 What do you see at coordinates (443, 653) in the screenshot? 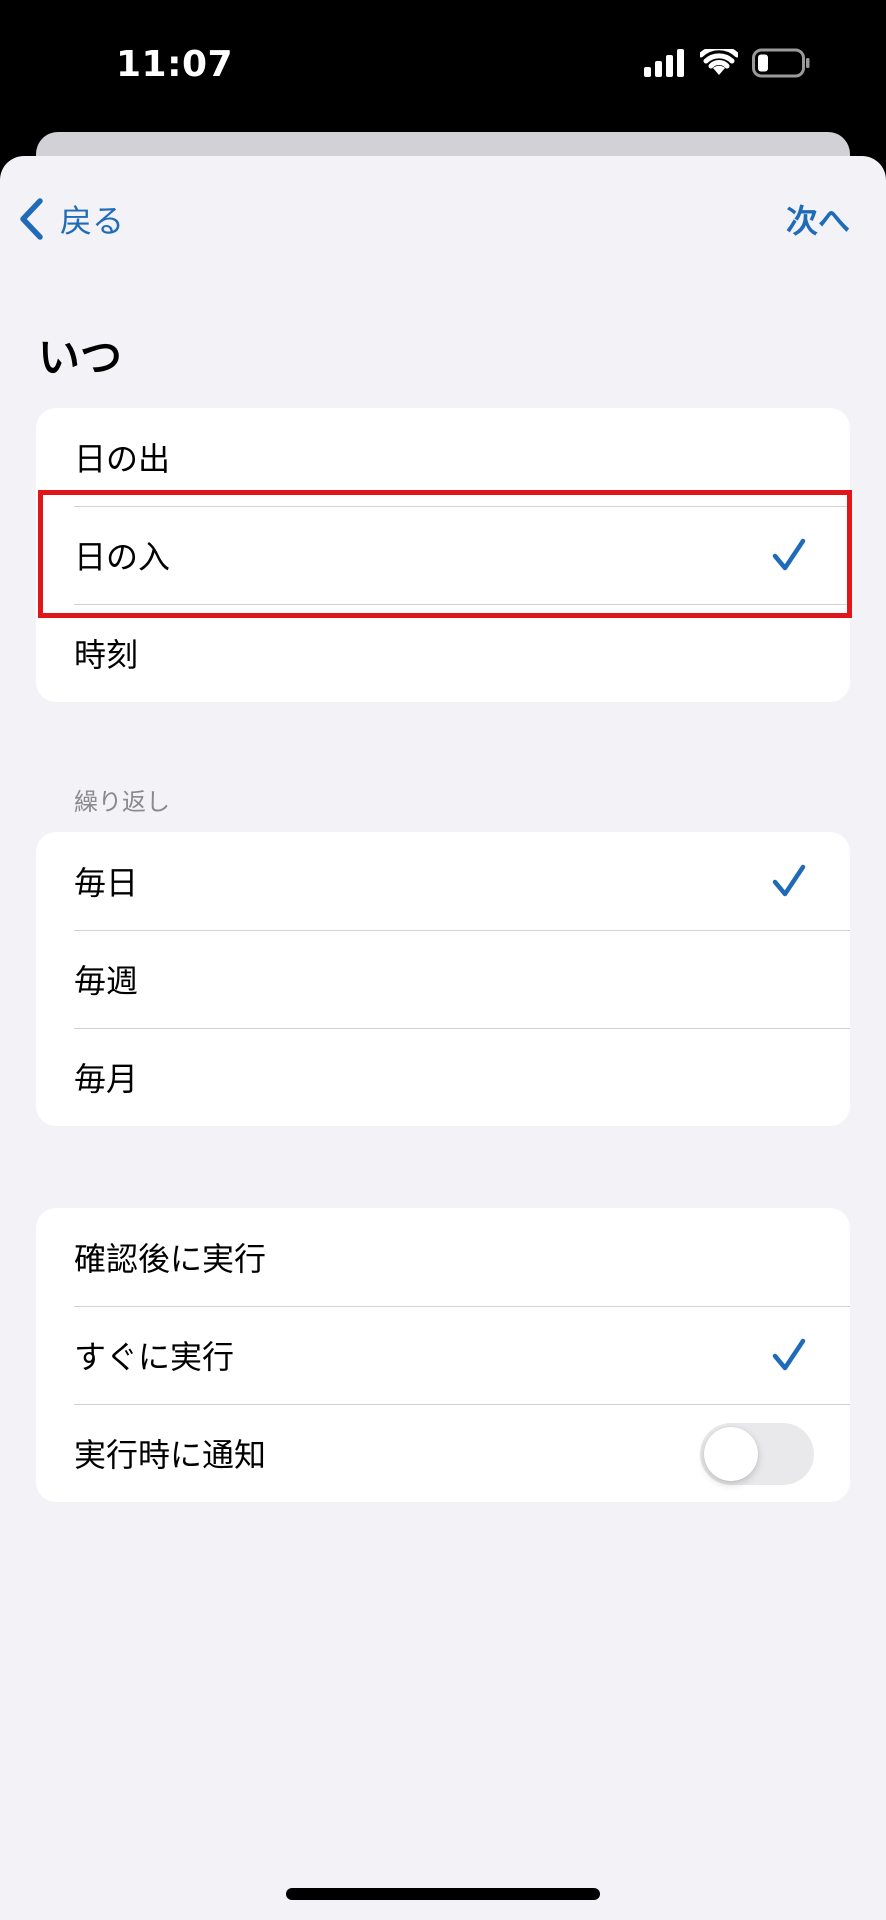
I see `option-time-of-day: 時刻` at bounding box center [443, 653].